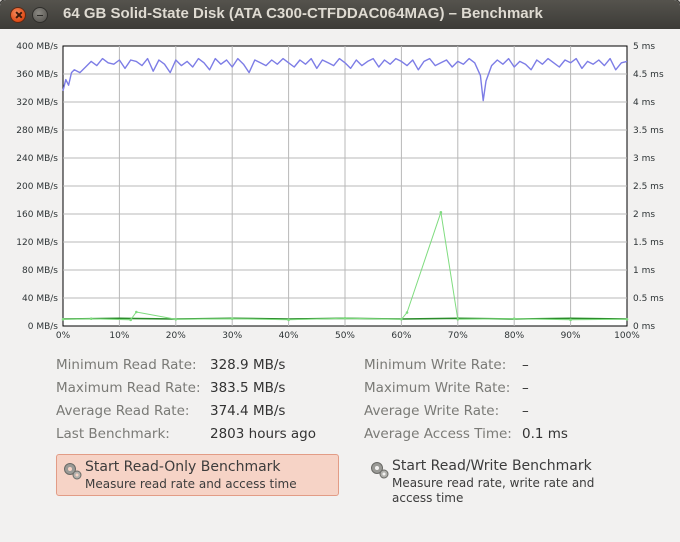 The image size is (680, 542). What do you see at coordinates (37, 187) in the screenshot?
I see `y-left-tick-label: 200 MB/s` at bounding box center [37, 187].